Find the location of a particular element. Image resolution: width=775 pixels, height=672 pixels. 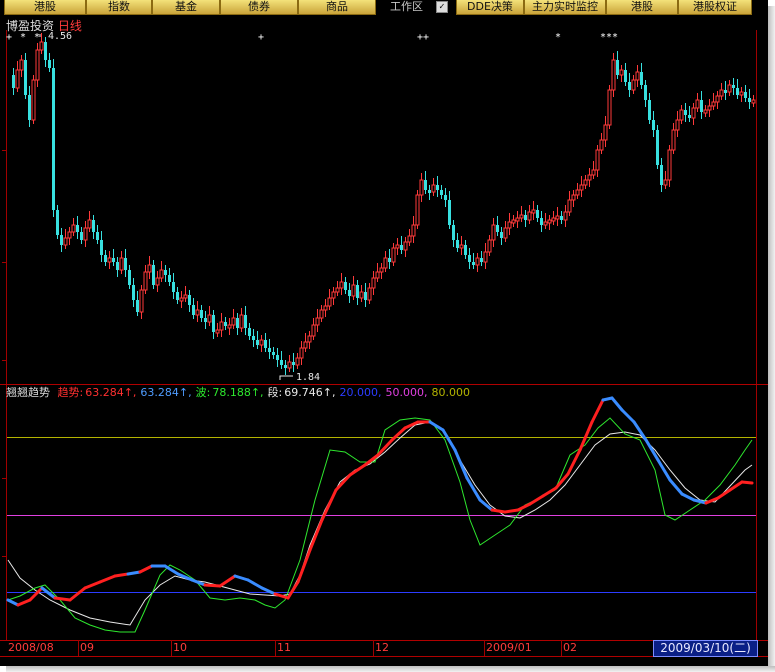

window-shadow-right is located at coordinates (771, 339).